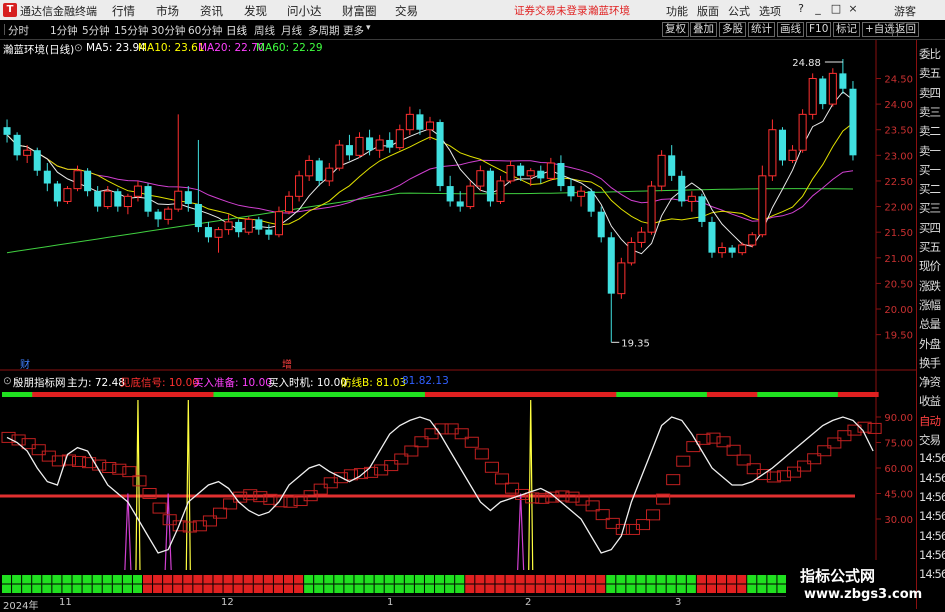  I want to click on stock-label: 瀚蓝环境(日线), so click(39, 50).